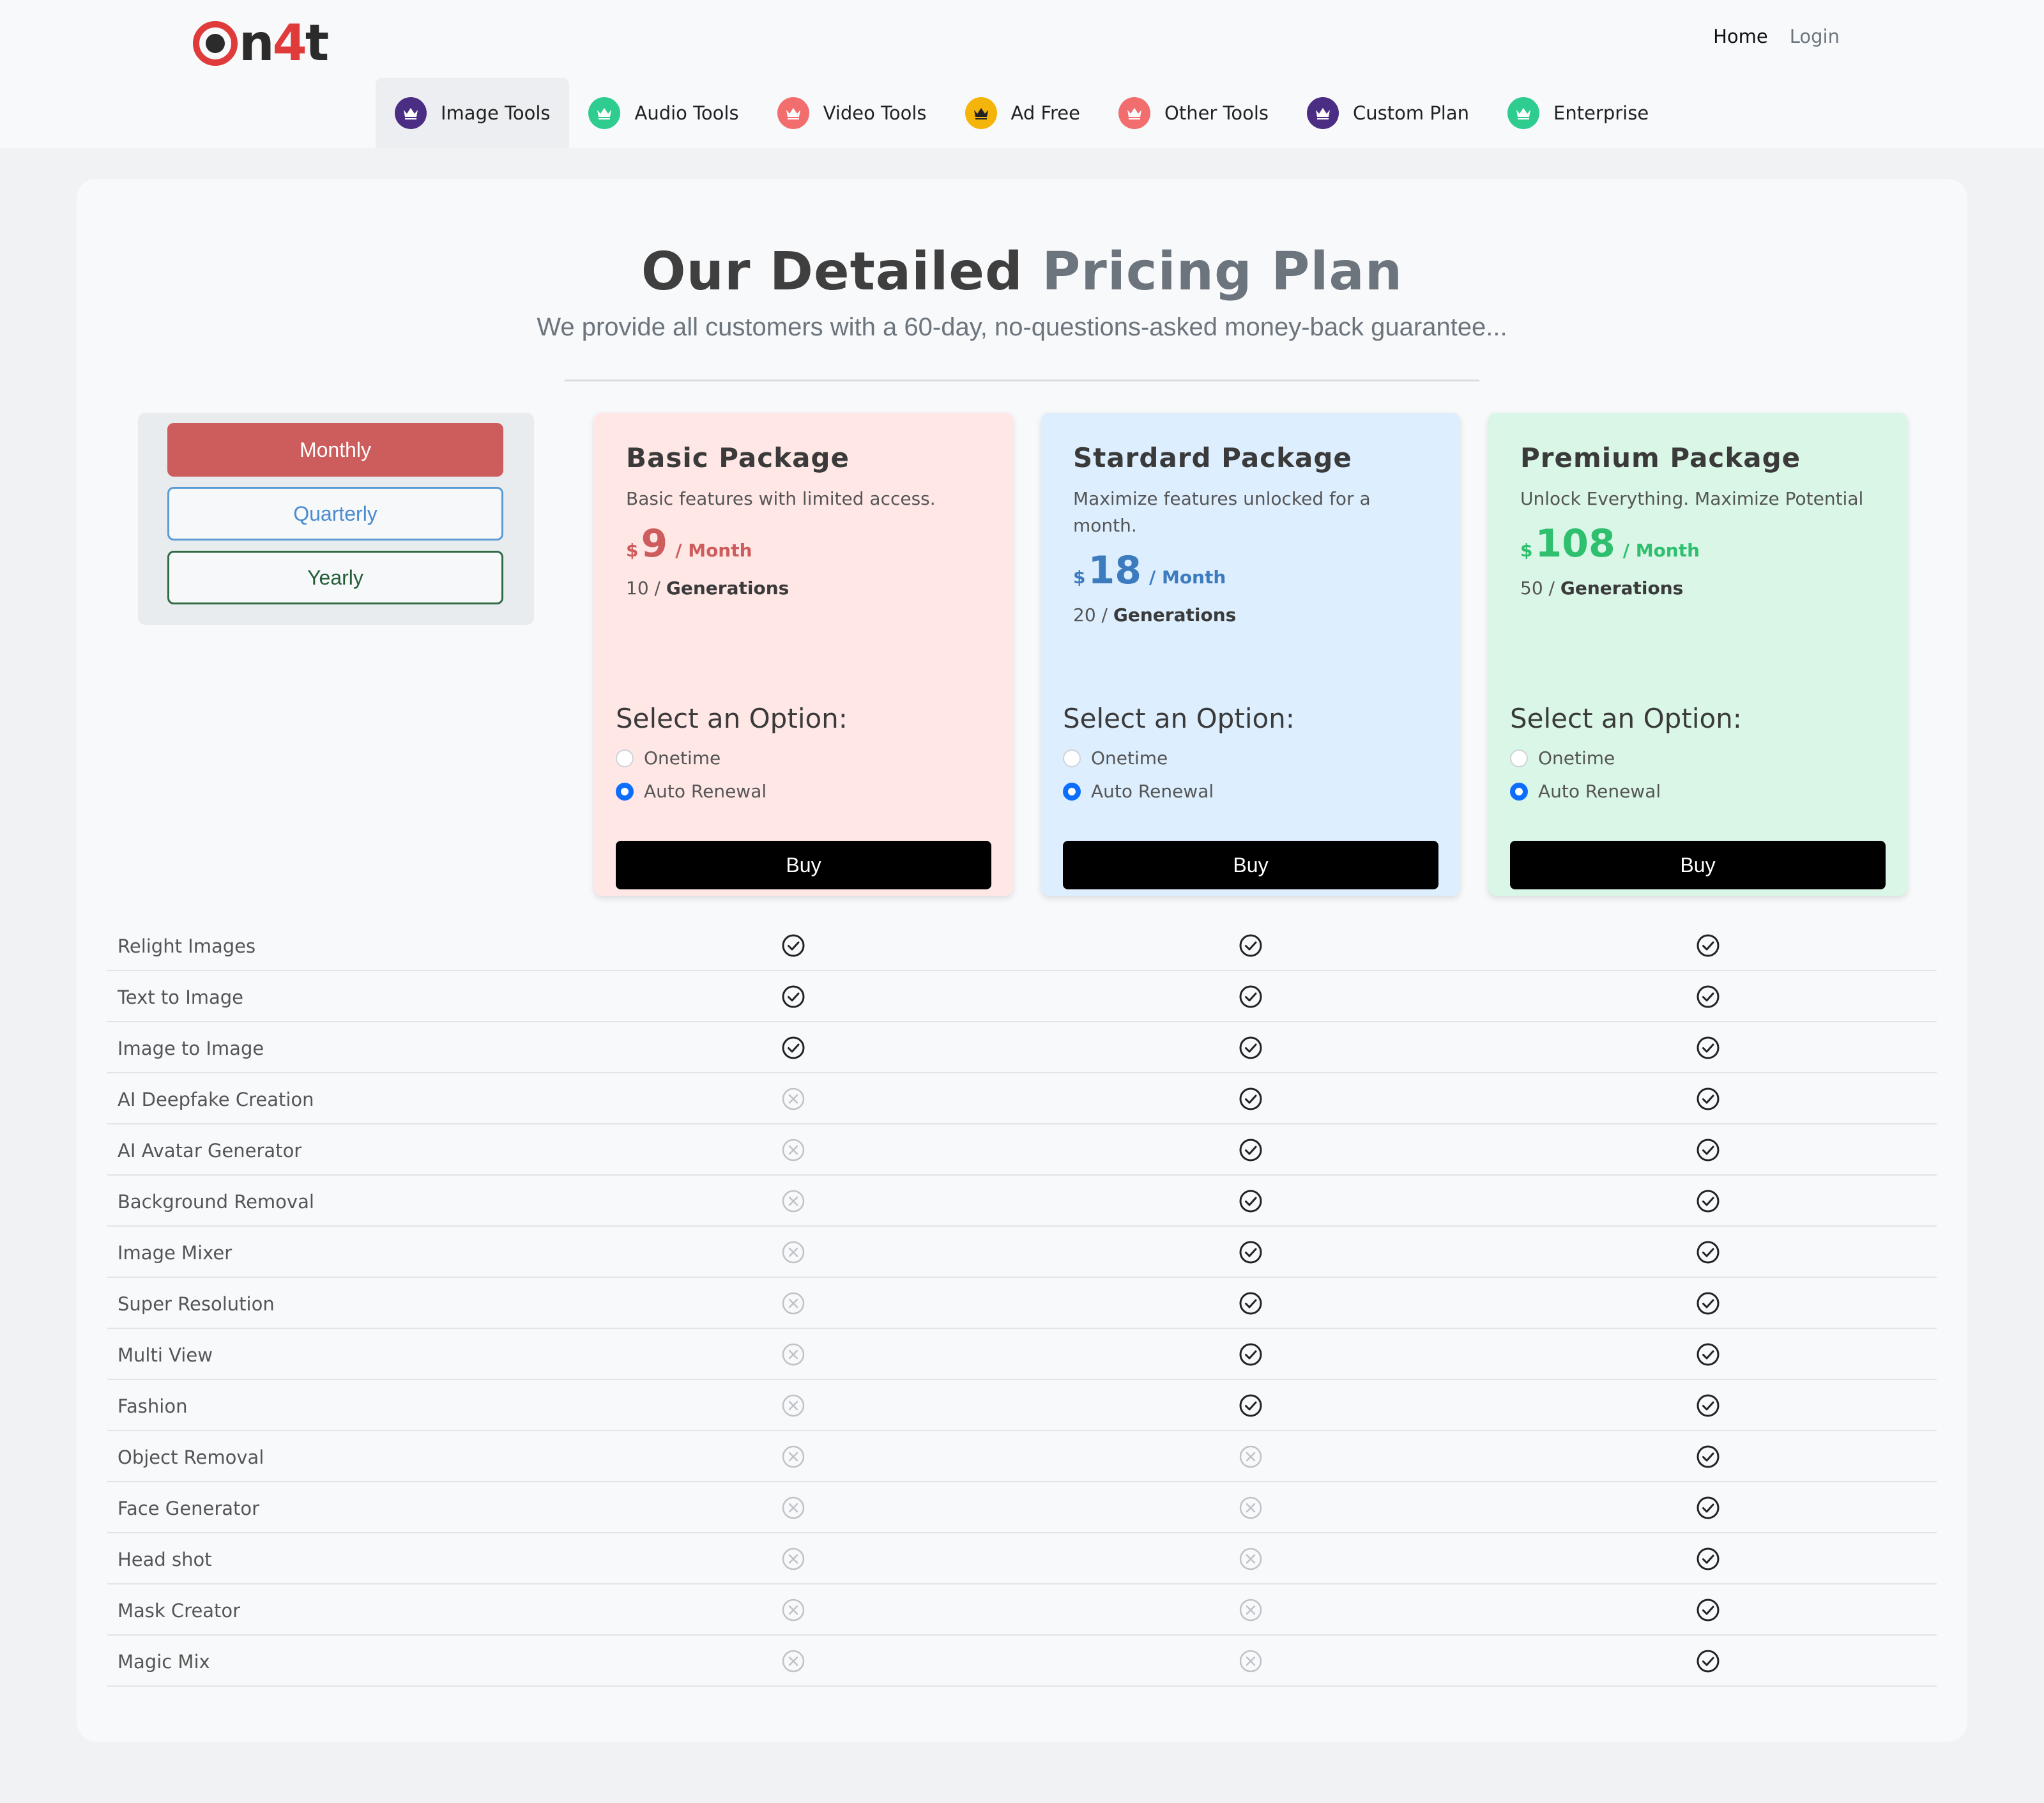 The height and width of the screenshot is (1803, 2044). I want to click on nav-login-link: Login, so click(1815, 36).